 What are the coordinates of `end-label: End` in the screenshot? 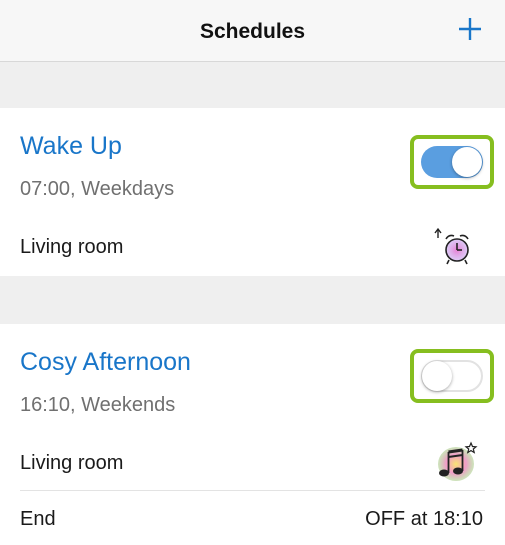 It's located at (38, 519).